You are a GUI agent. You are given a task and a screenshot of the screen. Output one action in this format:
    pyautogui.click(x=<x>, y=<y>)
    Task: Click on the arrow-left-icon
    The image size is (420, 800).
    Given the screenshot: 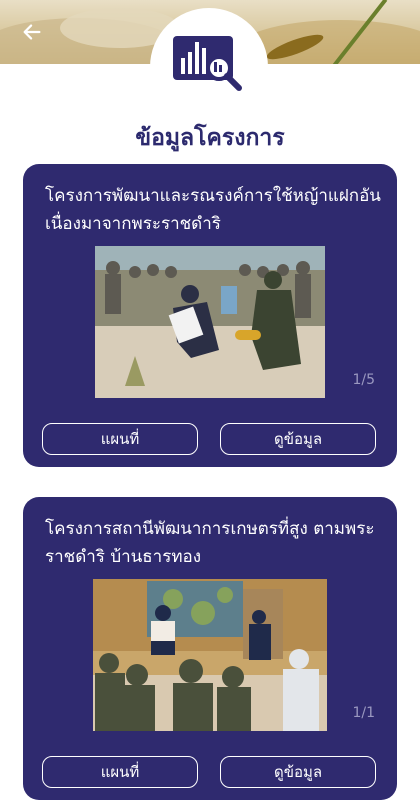 What is the action you would take?
    pyautogui.click(x=32, y=32)
    